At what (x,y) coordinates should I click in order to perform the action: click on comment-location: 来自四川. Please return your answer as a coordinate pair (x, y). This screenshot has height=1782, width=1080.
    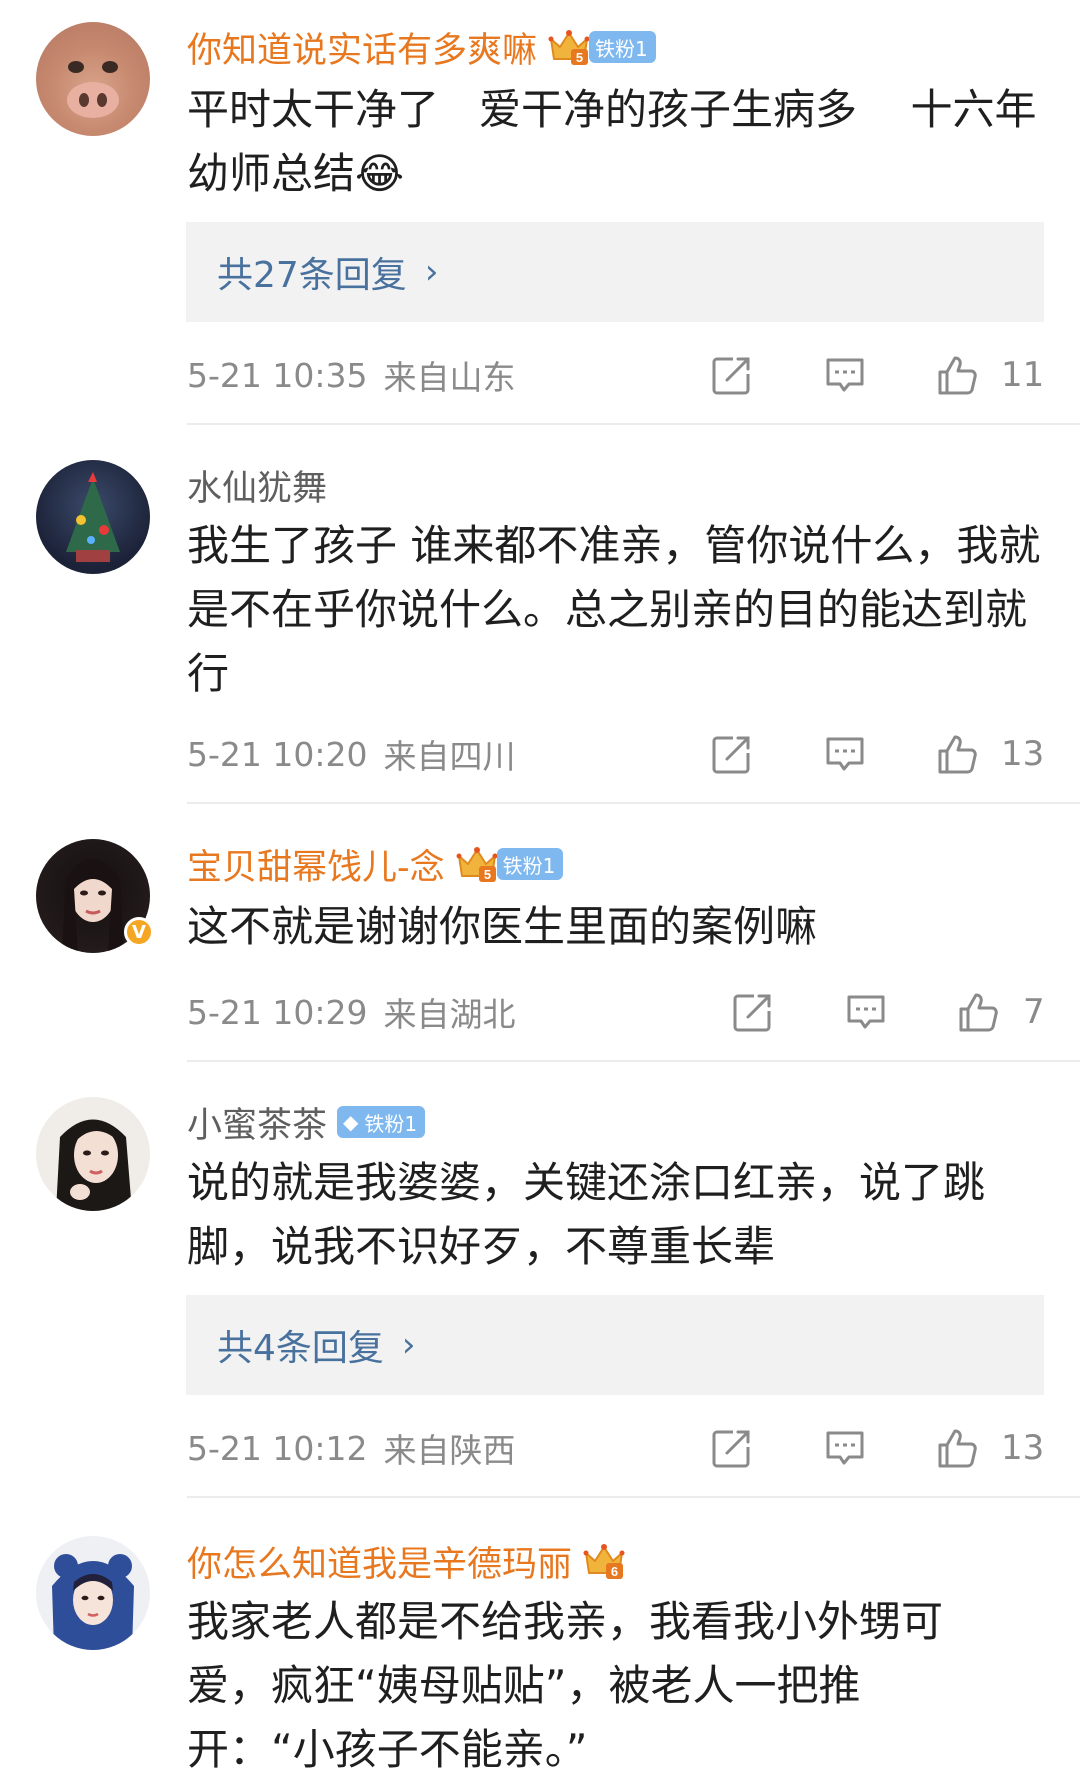
    Looking at the image, I should click on (449, 756).